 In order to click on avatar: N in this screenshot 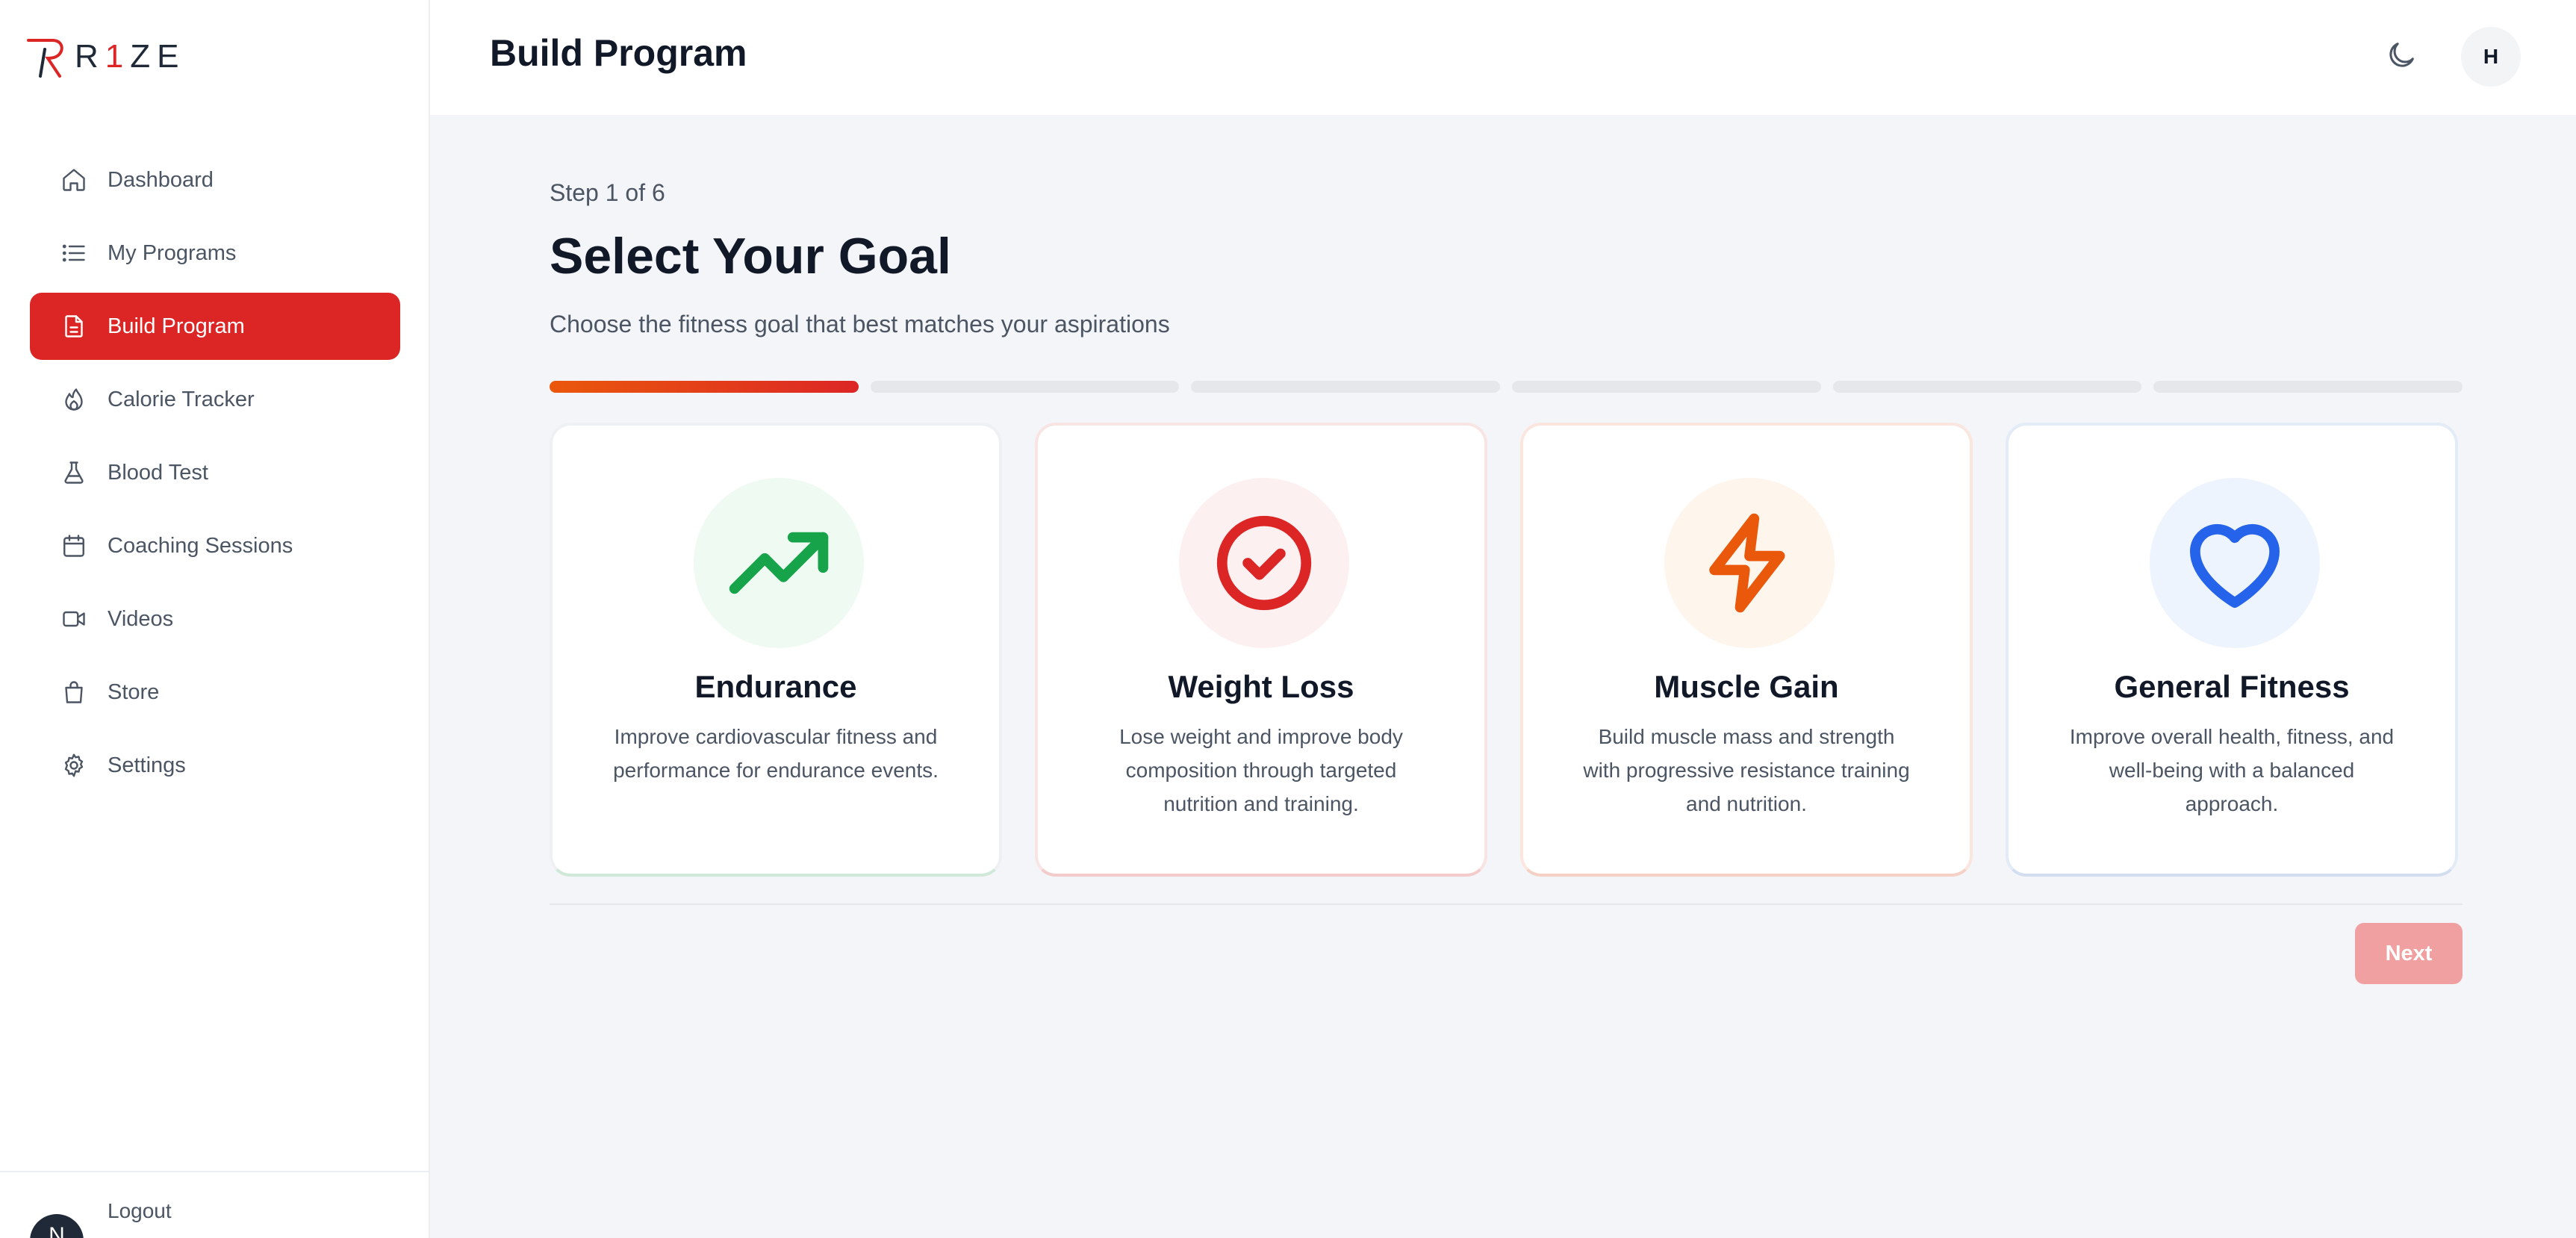, I will do `click(57, 1226)`.